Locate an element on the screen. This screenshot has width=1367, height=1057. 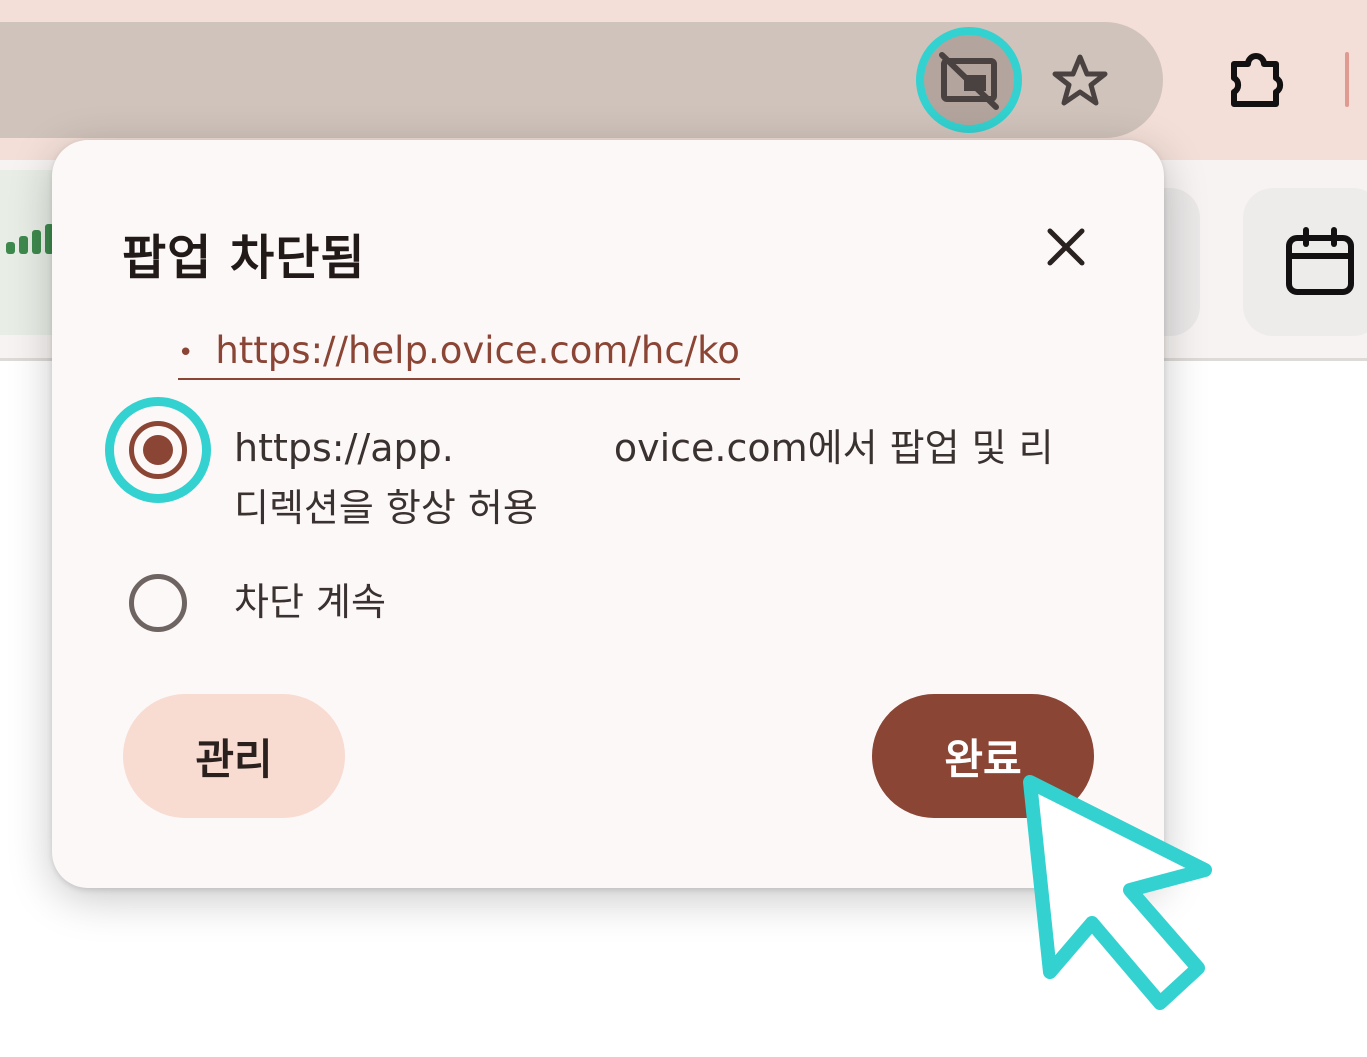
close-button is located at coordinates (1066, 247).